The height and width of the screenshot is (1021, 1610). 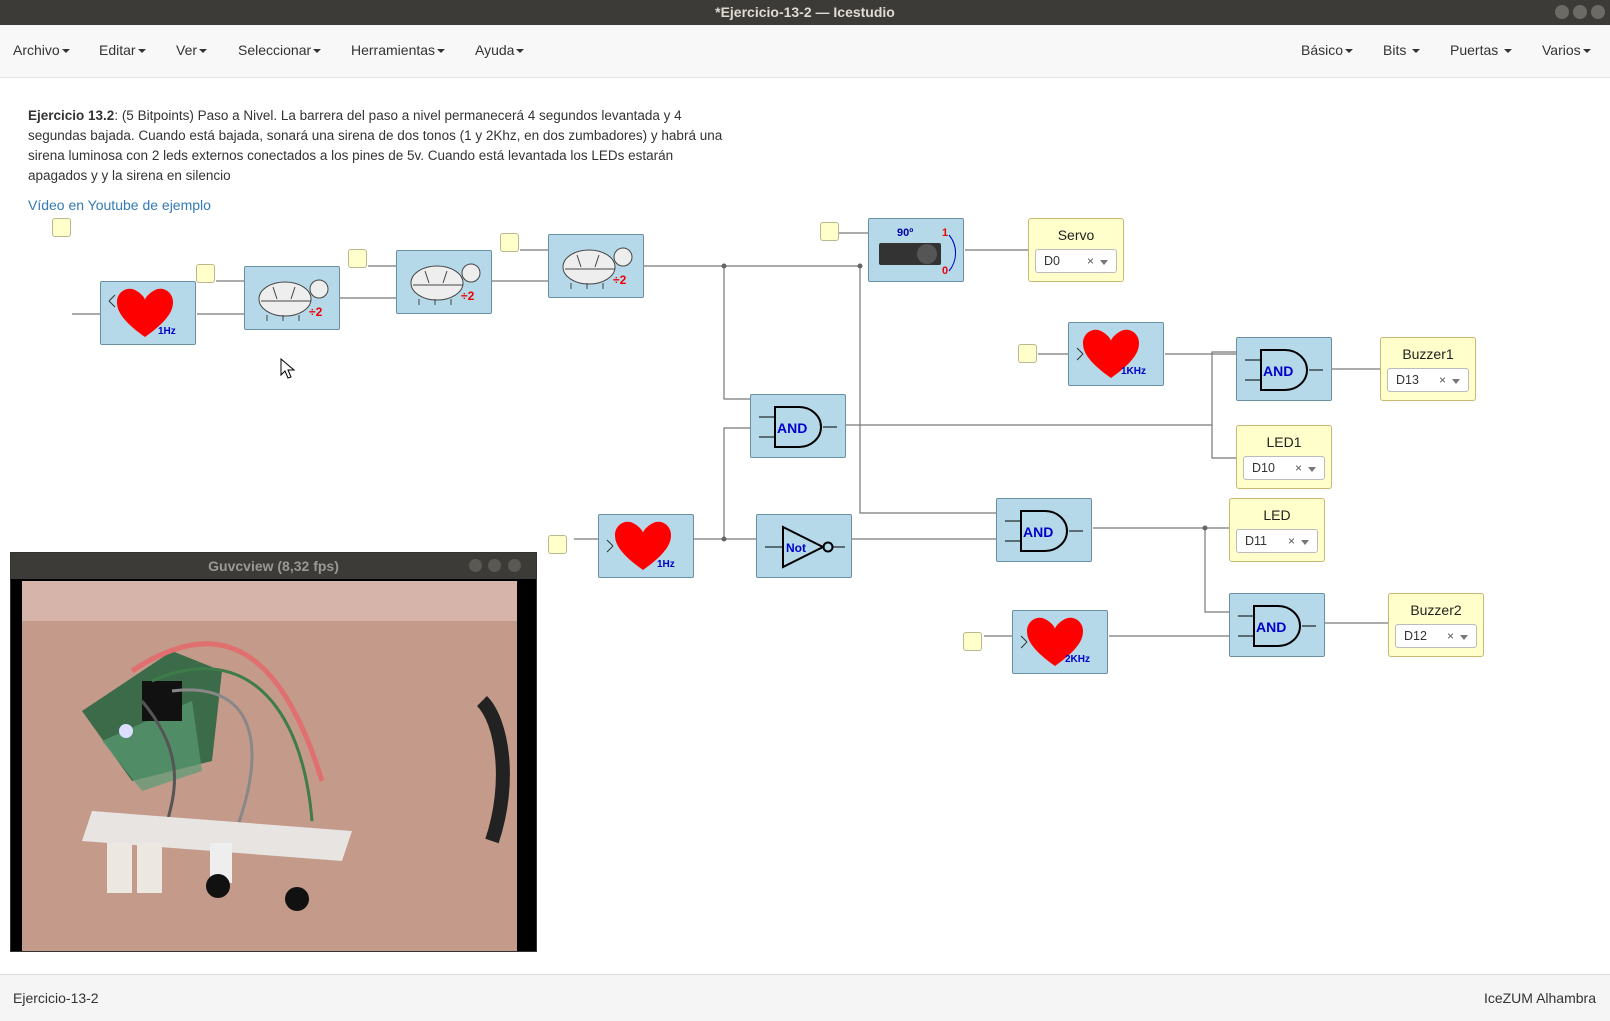 I want to click on menu-bits: Bits, so click(x=1402, y=50).